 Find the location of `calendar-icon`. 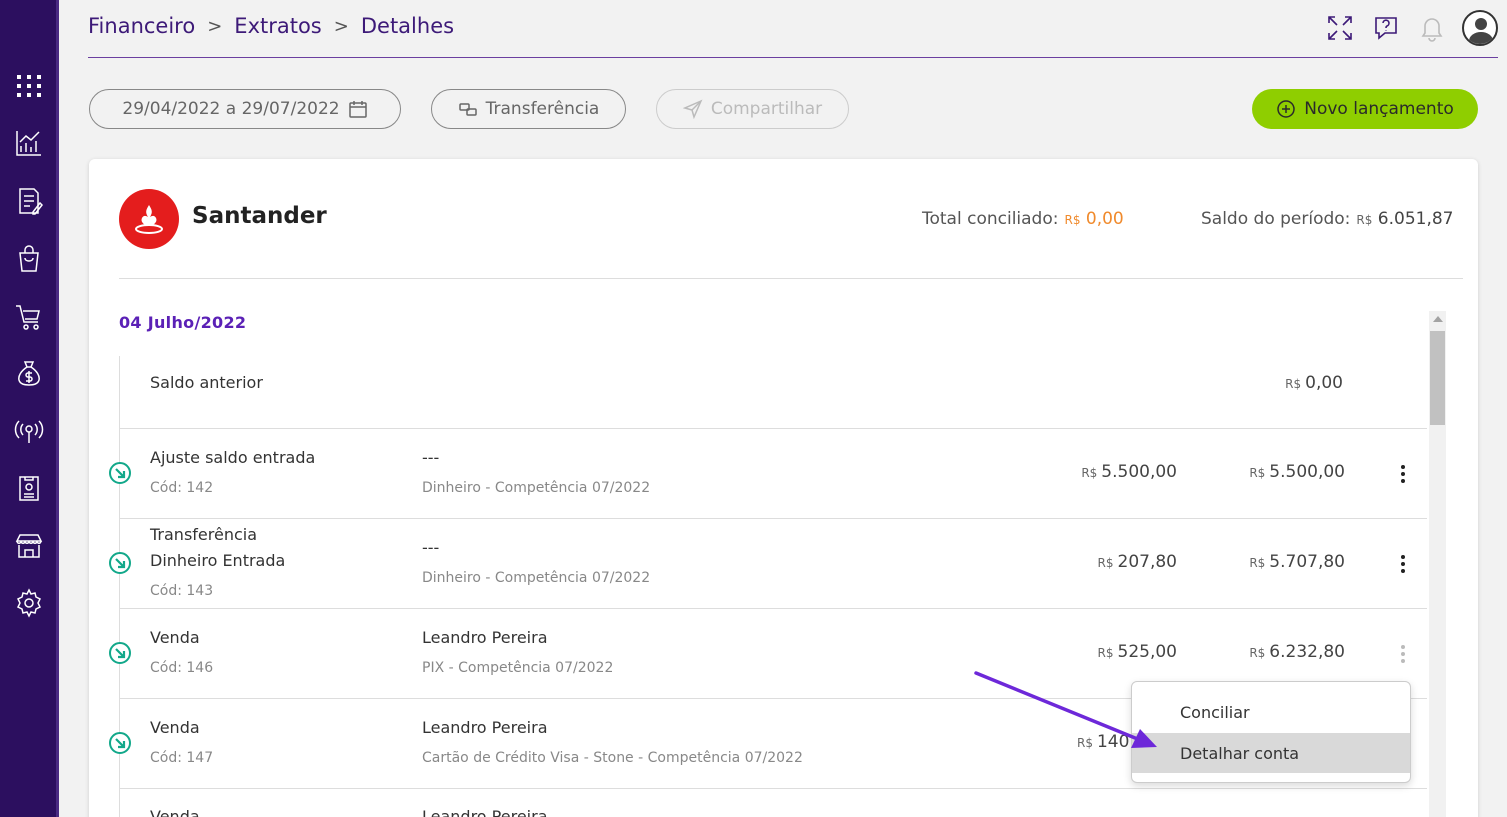

calendar-icon is located at coordinates (357, 109).